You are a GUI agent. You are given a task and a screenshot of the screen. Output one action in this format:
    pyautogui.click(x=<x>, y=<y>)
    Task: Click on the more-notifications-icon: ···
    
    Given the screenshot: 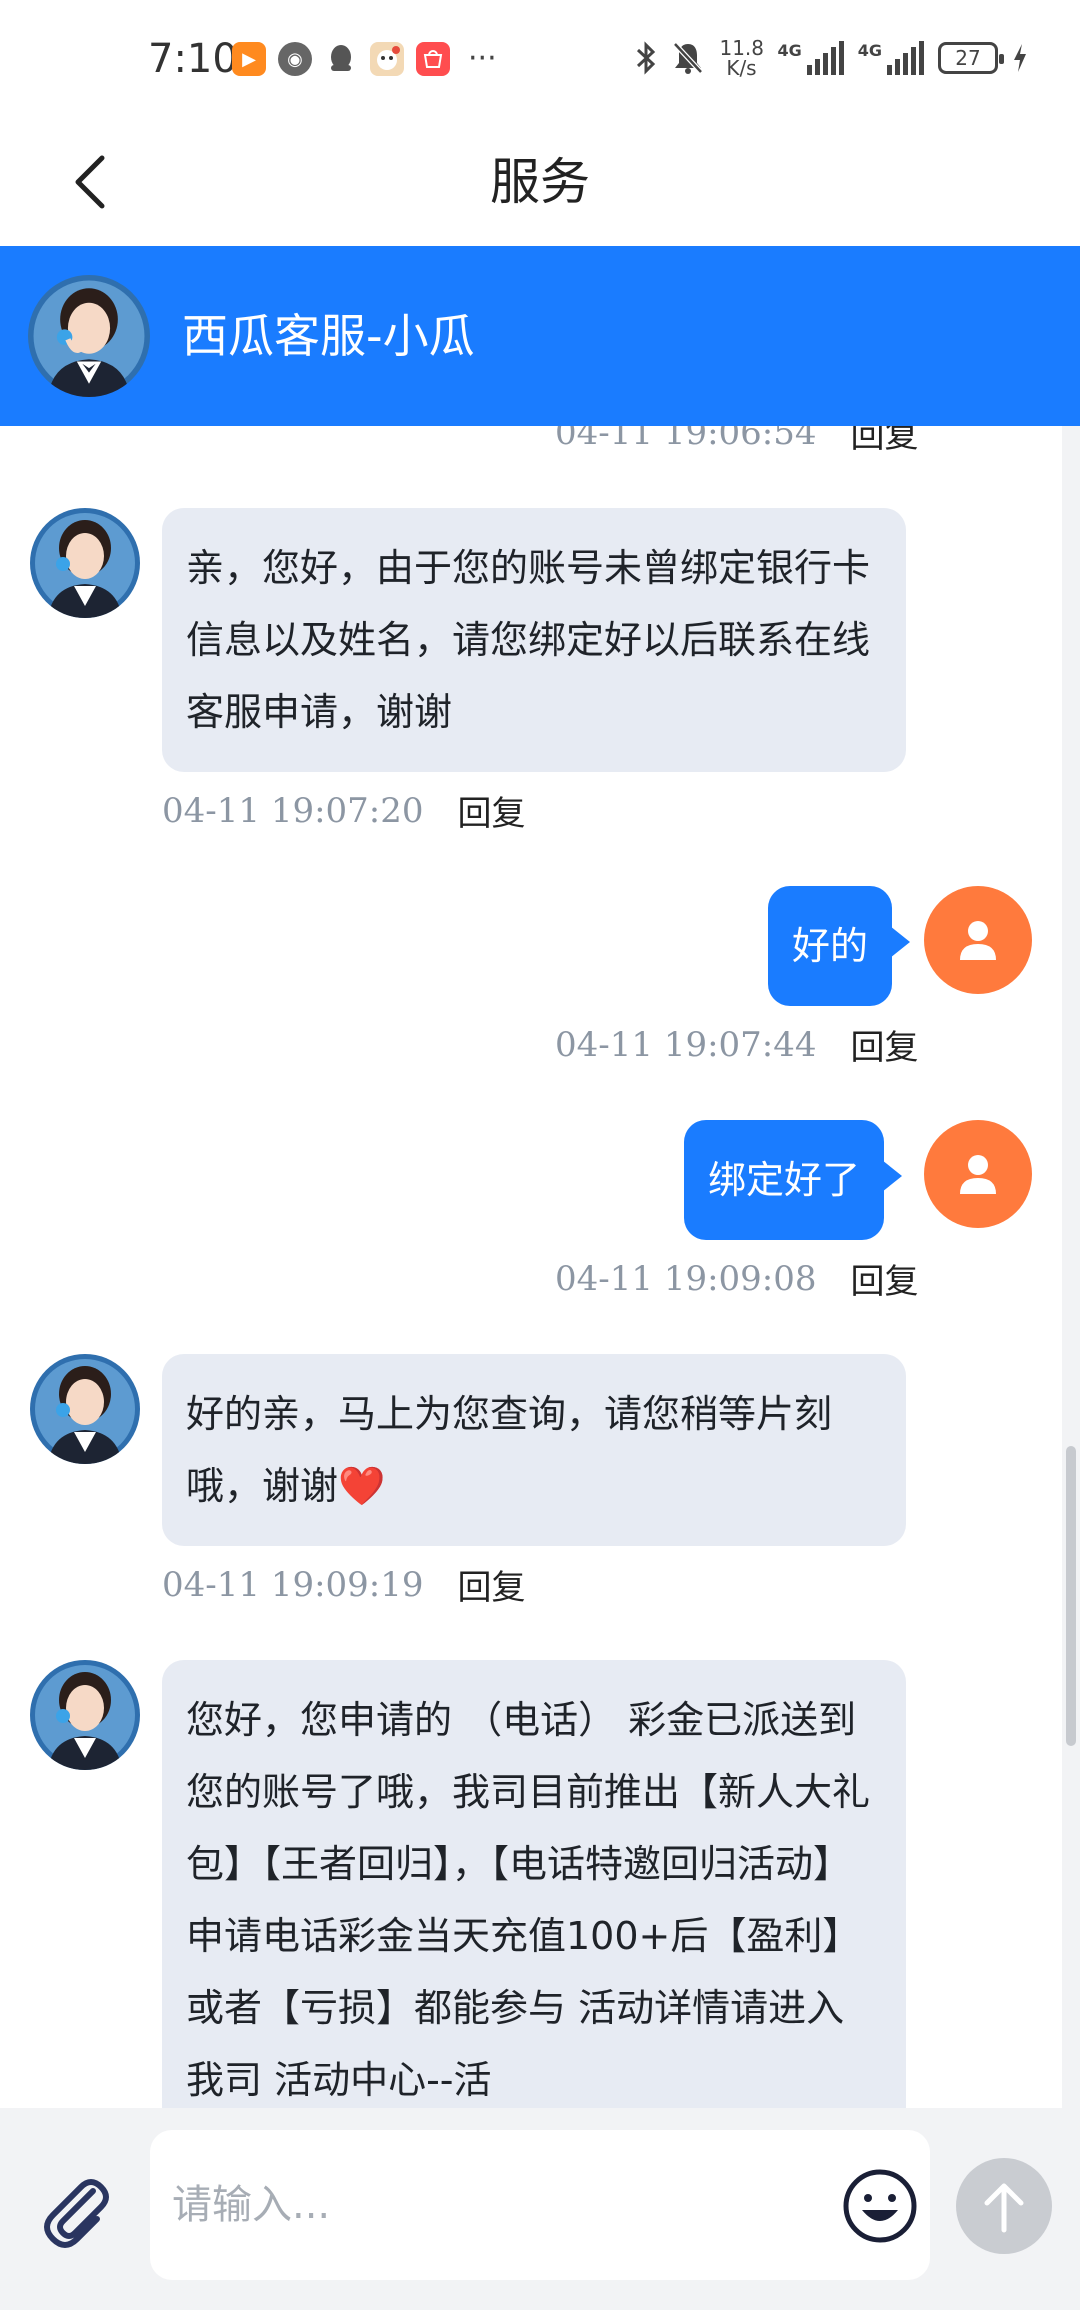 What is the action you would take?
    pyautogui.click(x=482, y=58)
    